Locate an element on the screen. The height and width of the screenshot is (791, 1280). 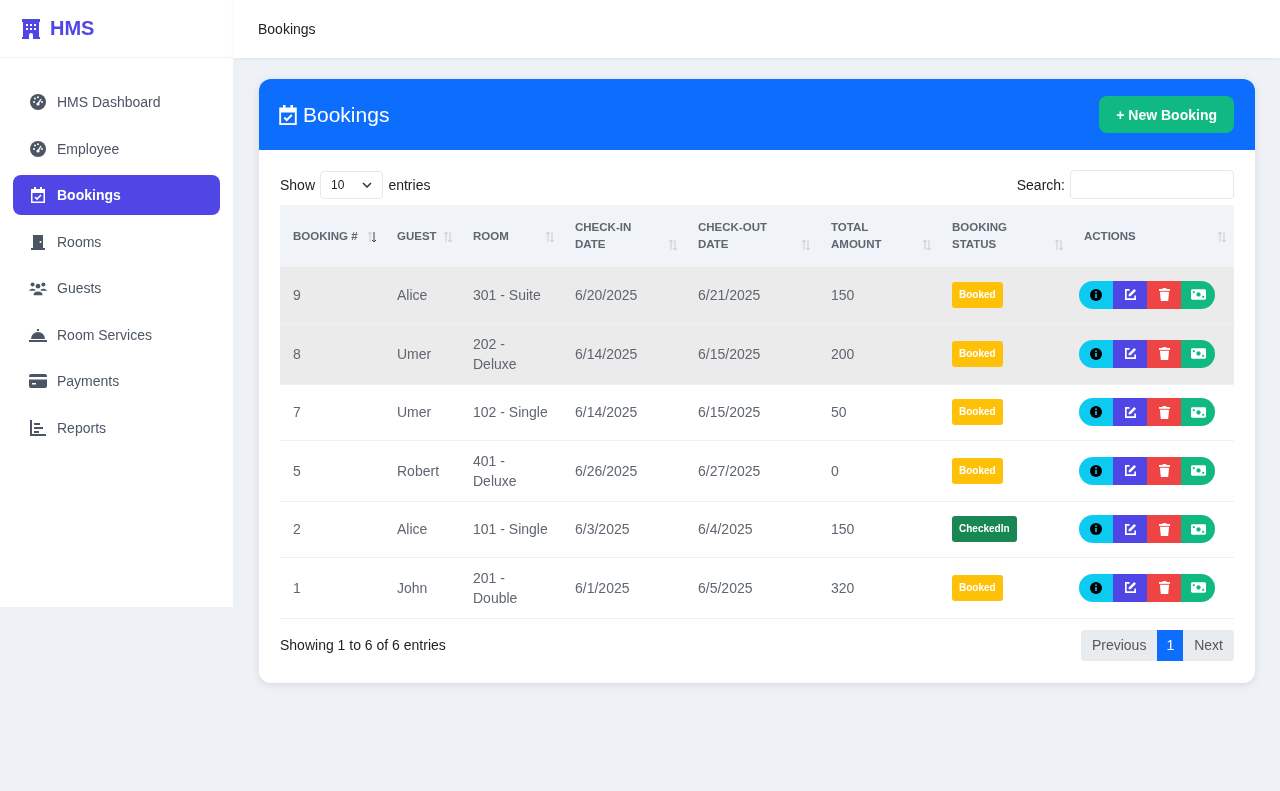
users-icon is located at coordinates (38, 288).